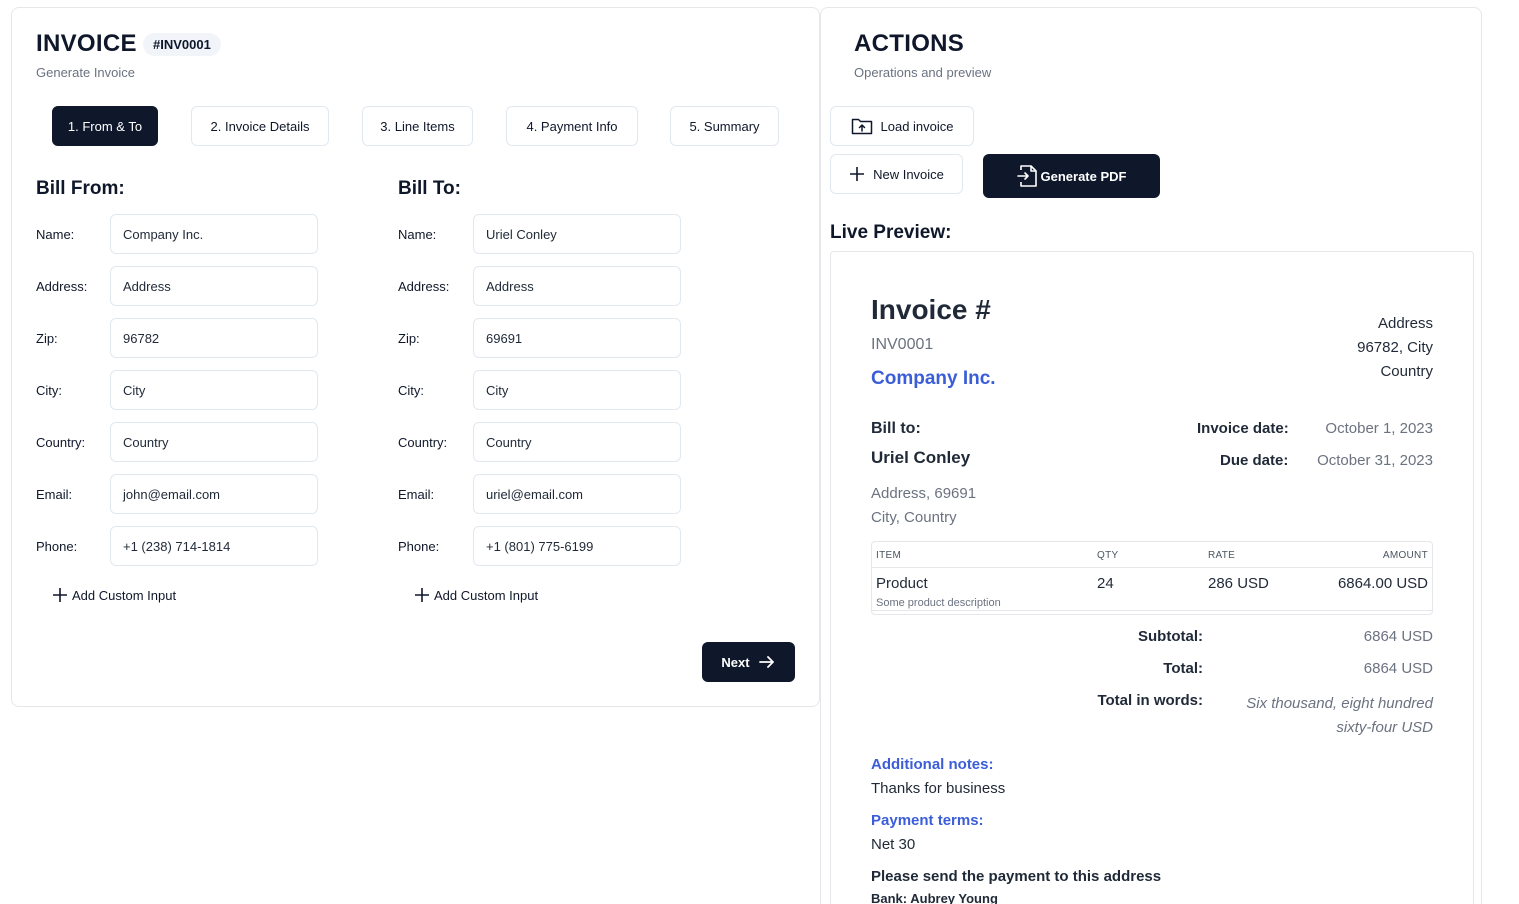  What do you see at coordinates (938, 788) in the screenshot?
I see `preview-notes: Thanks for business` at bounding box center [938, 788].